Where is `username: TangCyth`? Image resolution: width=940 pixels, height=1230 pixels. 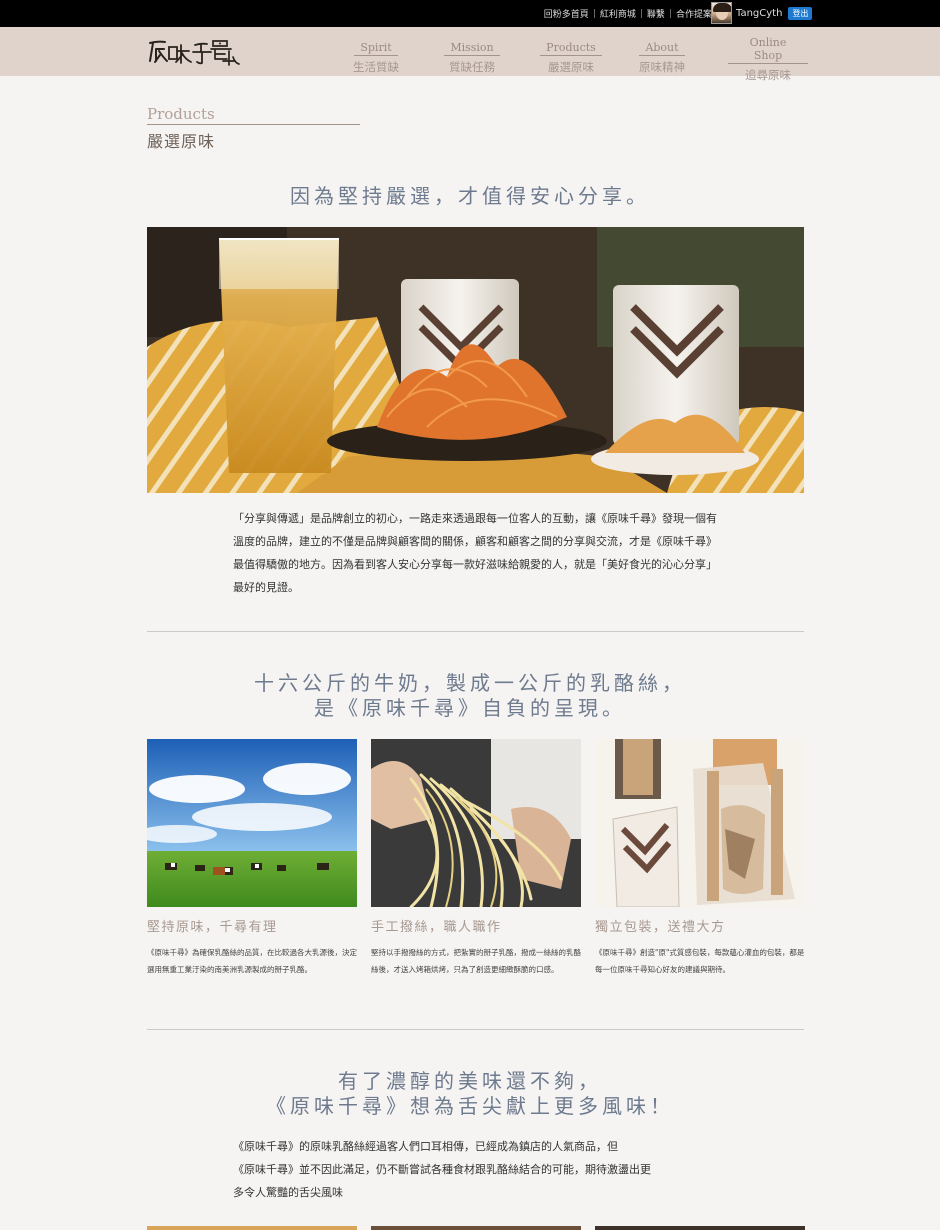
username: TangCyth is located at coordinates (759, 13).